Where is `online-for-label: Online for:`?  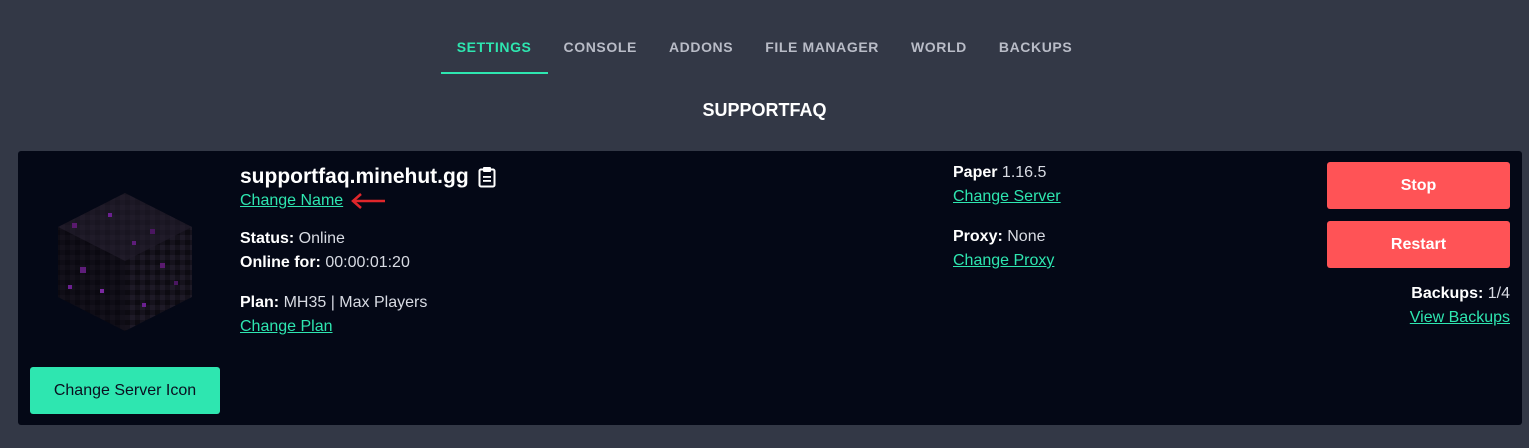
online-for-label: Online for: is located at coordinates (283, 262).